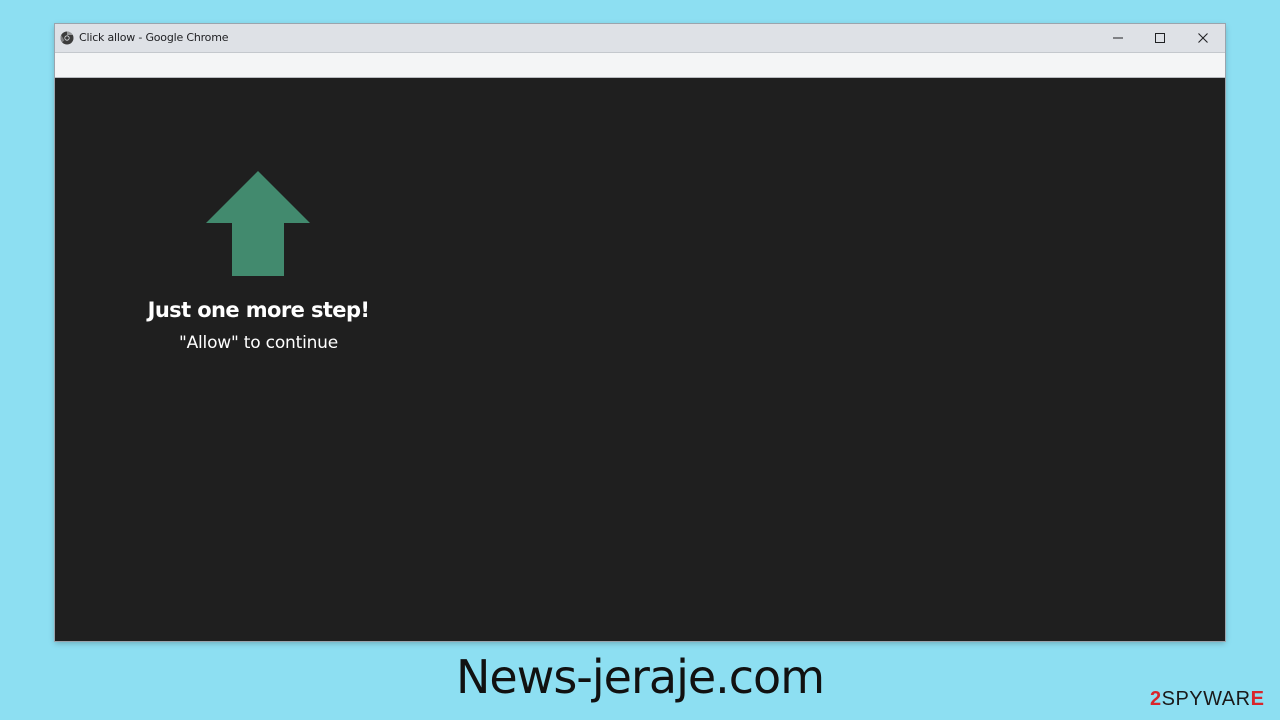  I want to click on minimize-icon, so click(1118, 38).